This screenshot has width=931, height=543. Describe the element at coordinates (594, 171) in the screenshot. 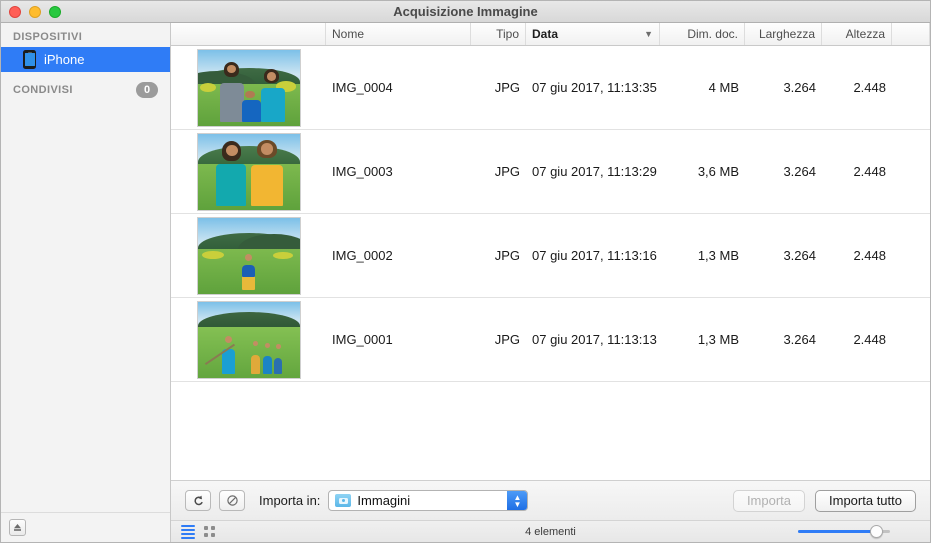

I see `cell-data: 07 giu 2017, 11:13:29` at that location.